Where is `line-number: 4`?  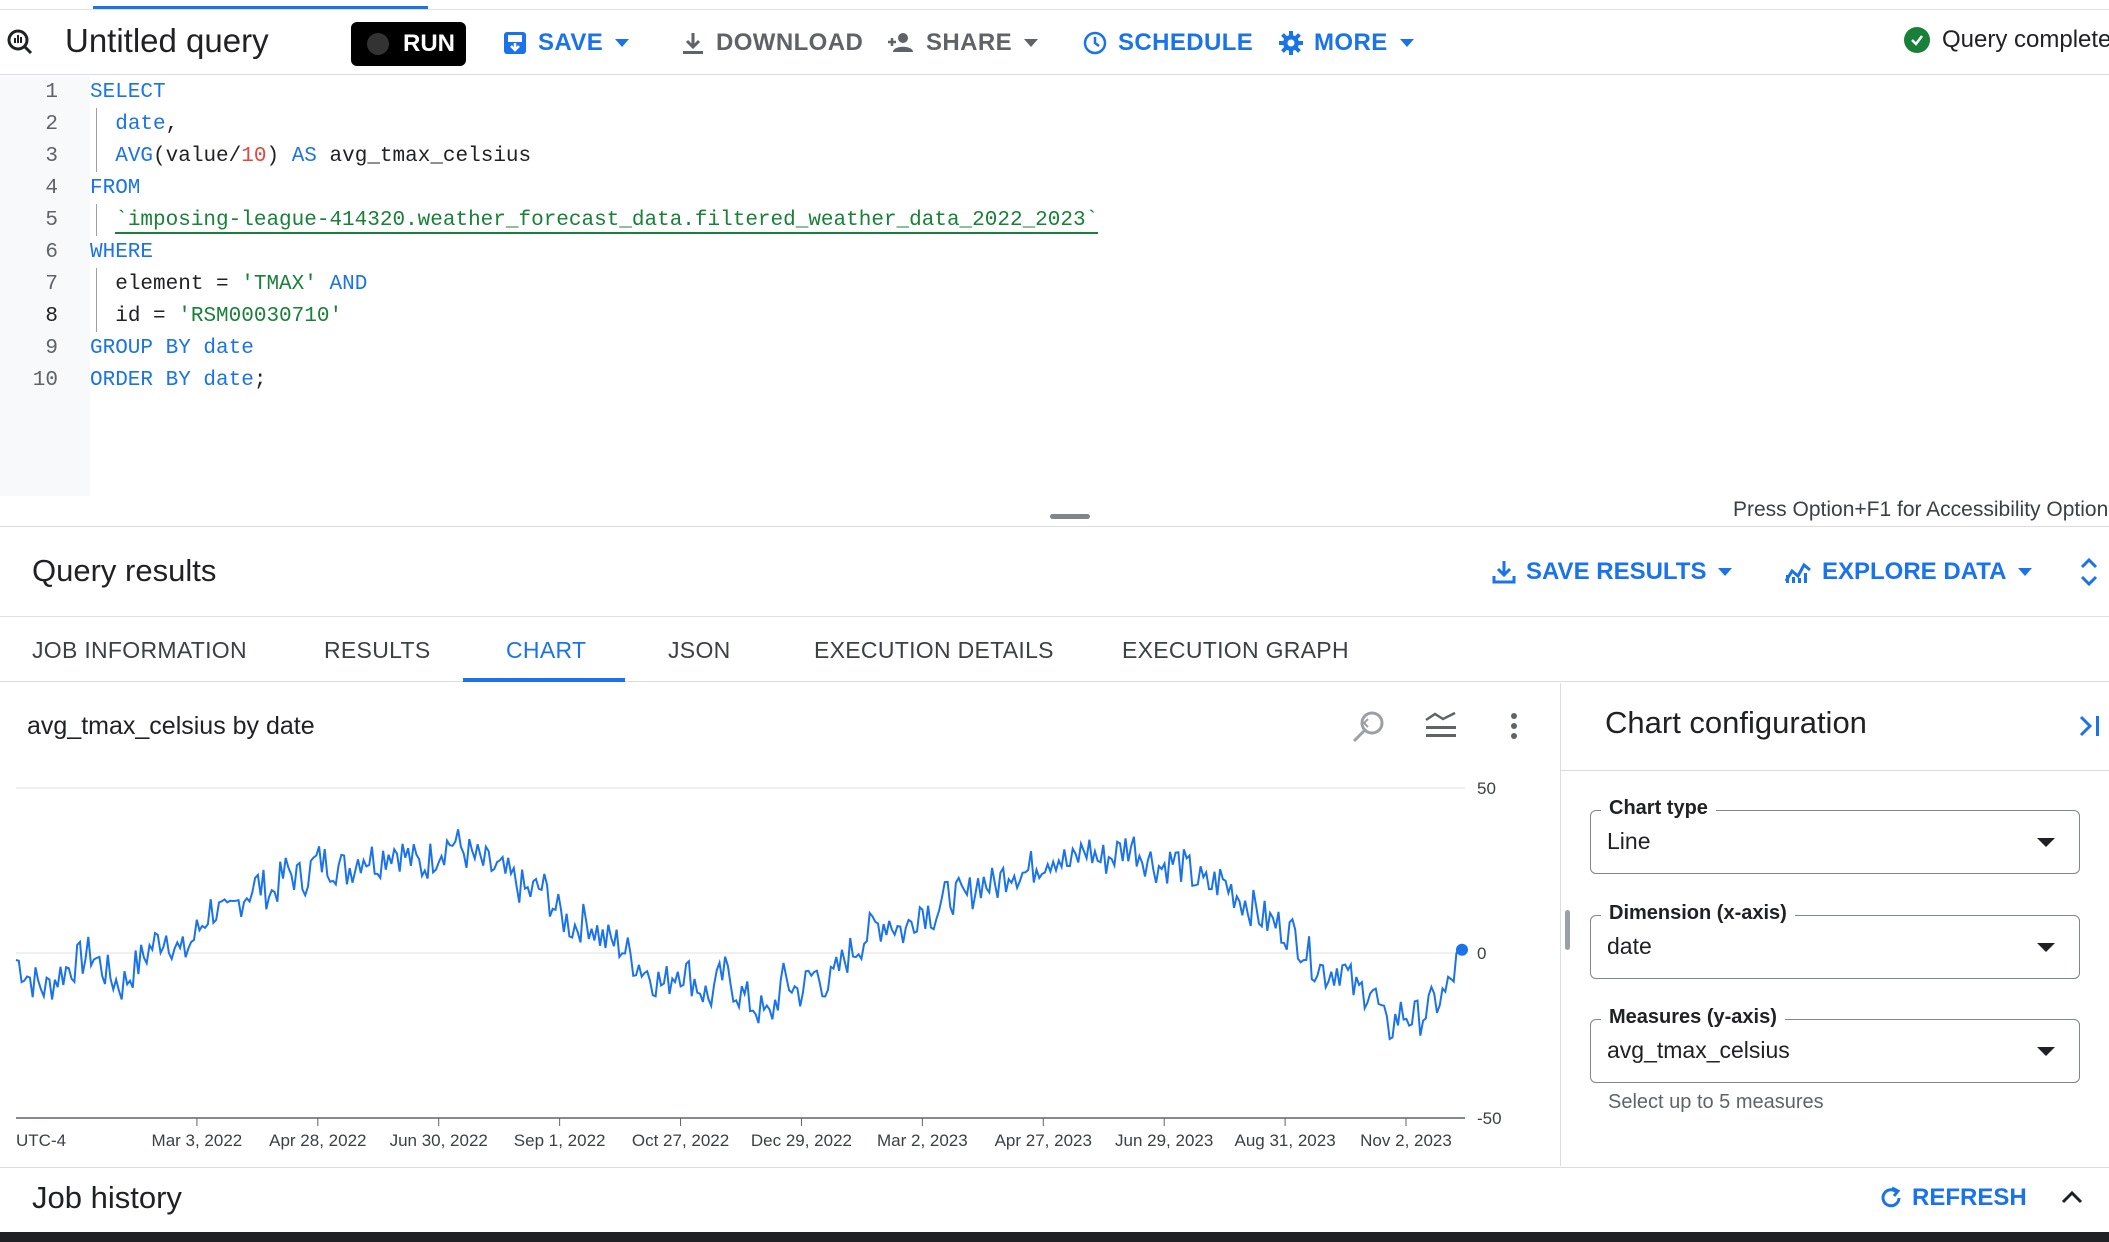
line-number: 4 is located at coordinates (51, 188).